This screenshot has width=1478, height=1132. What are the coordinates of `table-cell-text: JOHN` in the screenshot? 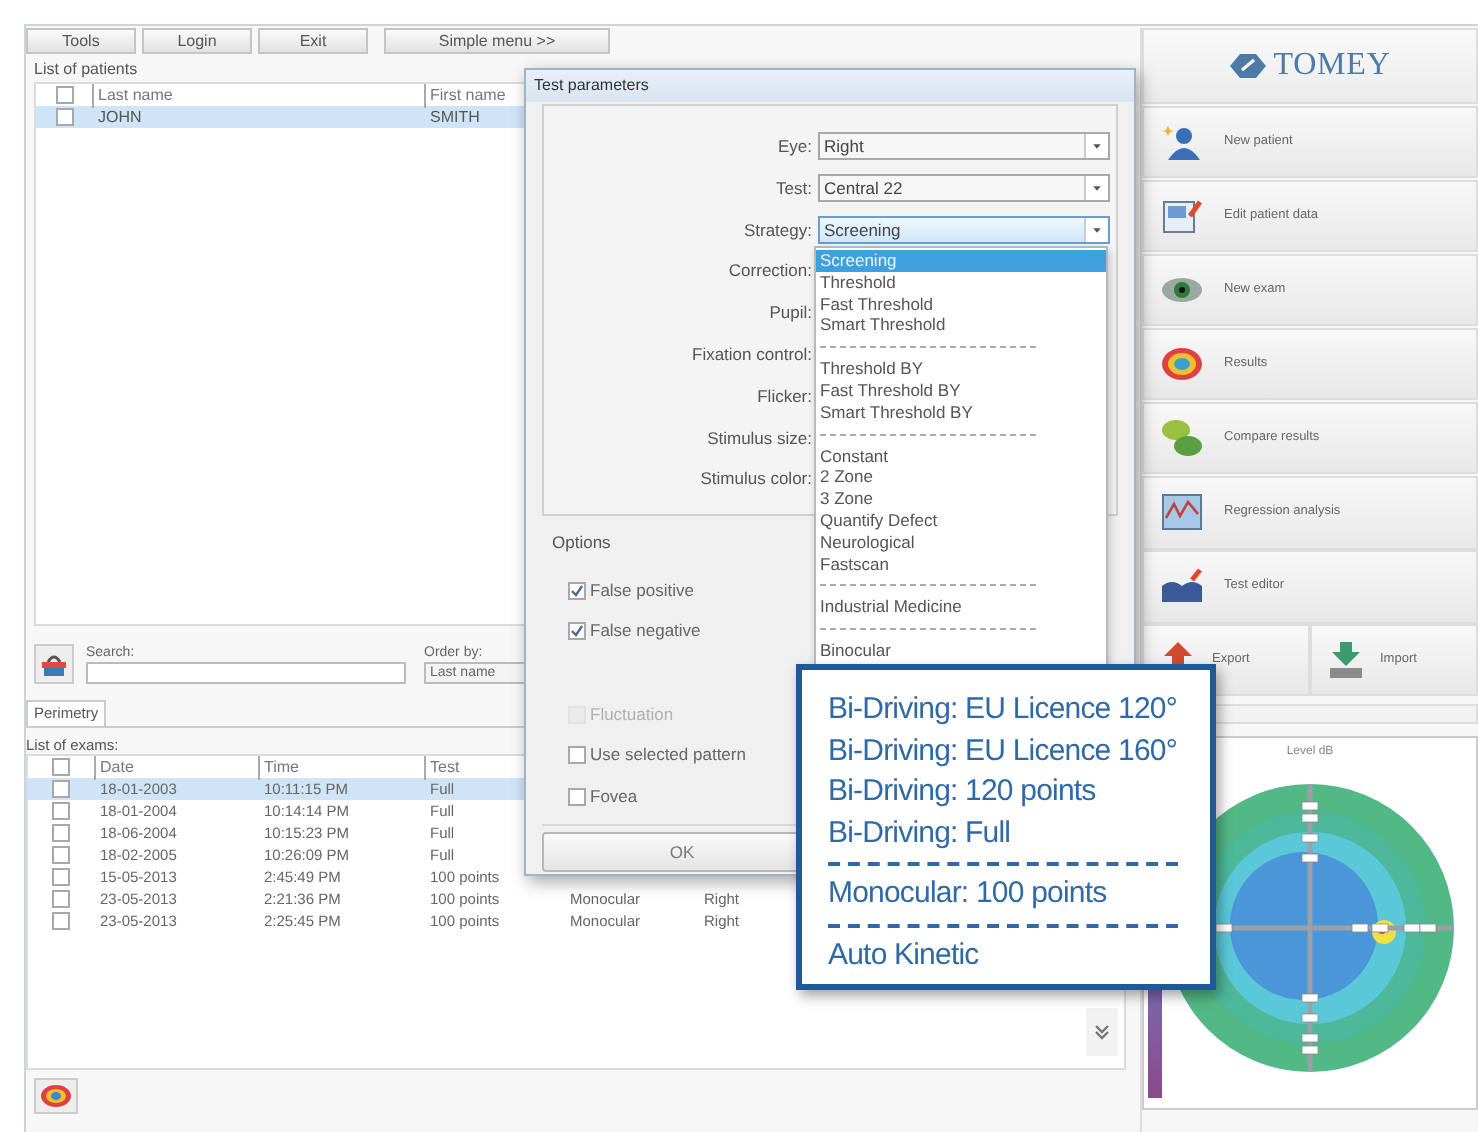 It's located at (120, 117).